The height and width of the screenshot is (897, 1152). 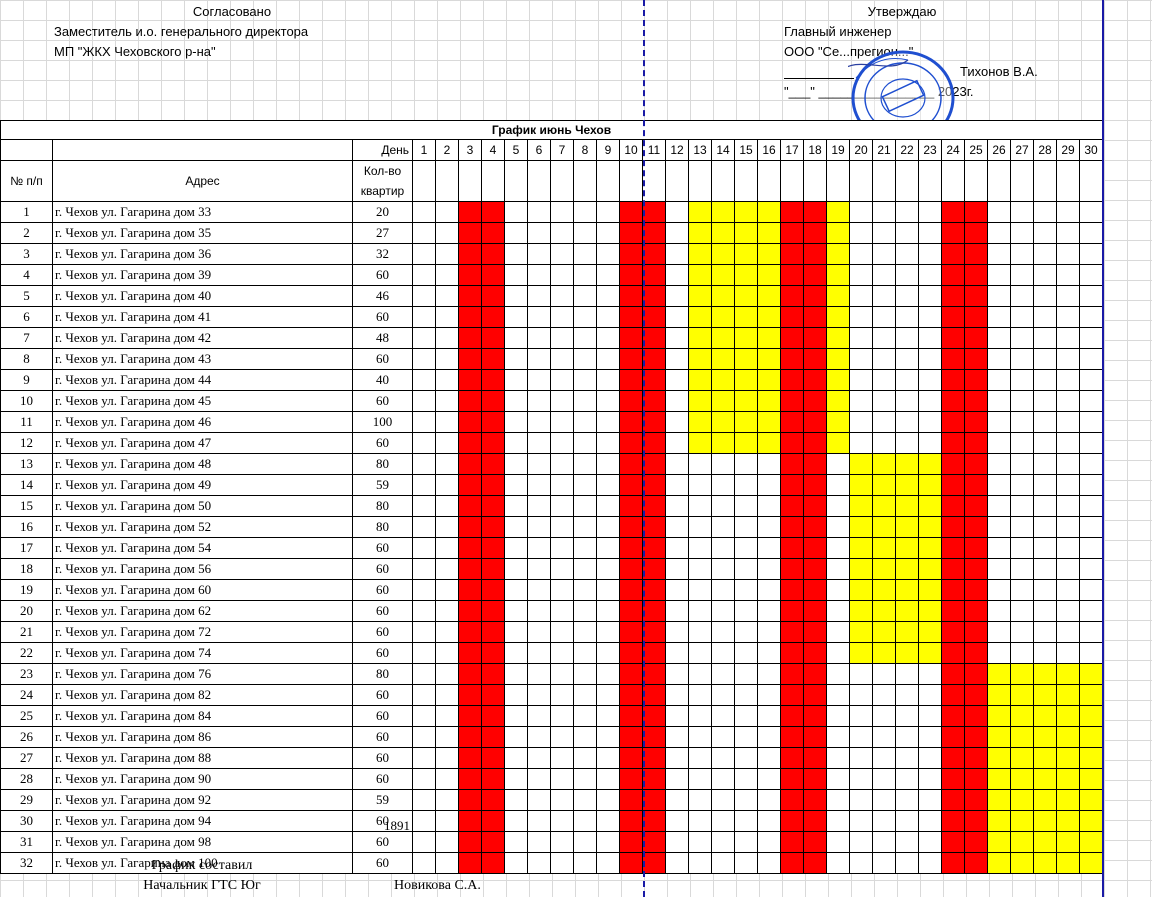 I want to click on row-number: 13, so click(x=26, y=464).